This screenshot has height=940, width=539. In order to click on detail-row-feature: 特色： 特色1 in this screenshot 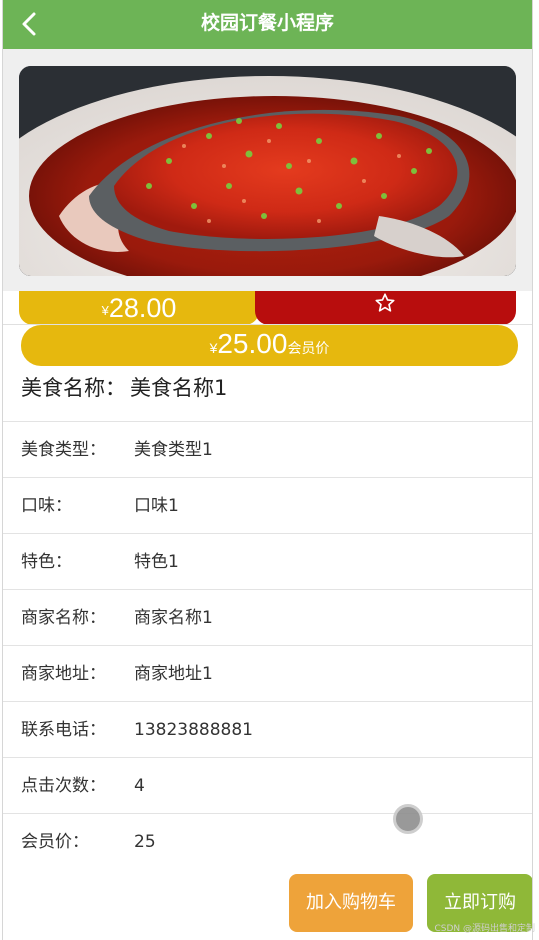, I will do `click(267, 561)`.